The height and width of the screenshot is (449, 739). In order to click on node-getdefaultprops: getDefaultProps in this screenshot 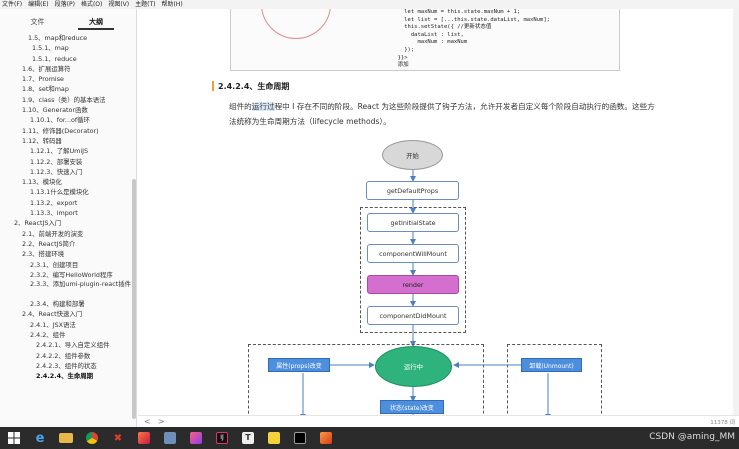, I will do `click(412, 190)`.